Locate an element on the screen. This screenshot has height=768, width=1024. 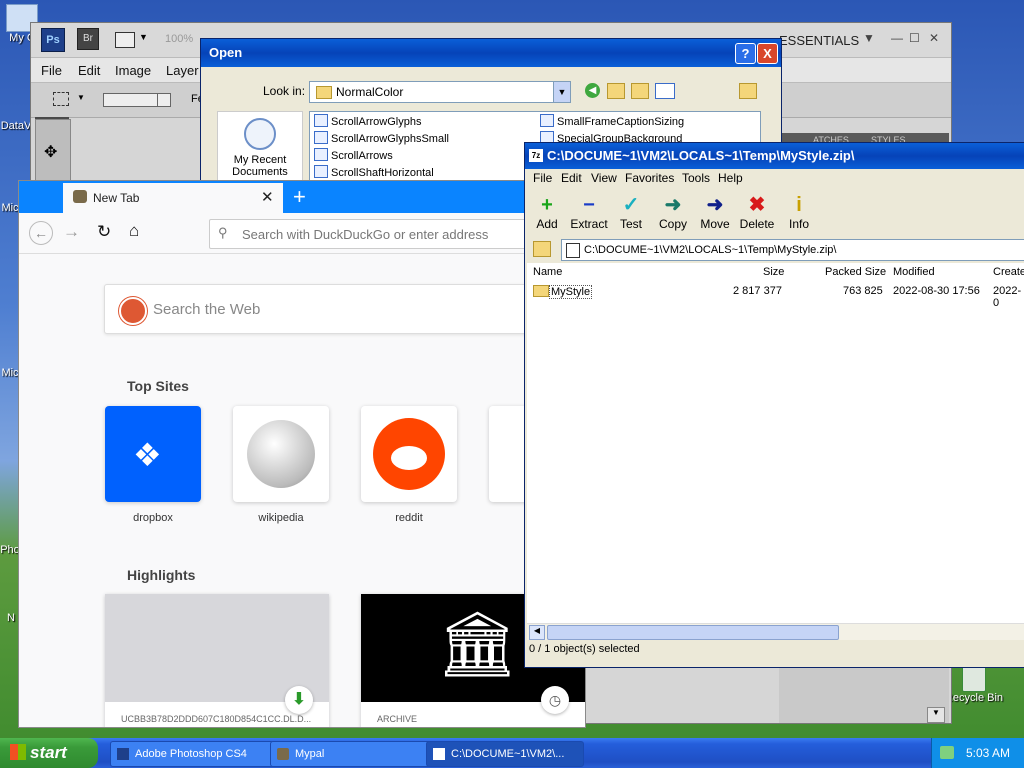
network-icon is located at coordinates (947, 752).